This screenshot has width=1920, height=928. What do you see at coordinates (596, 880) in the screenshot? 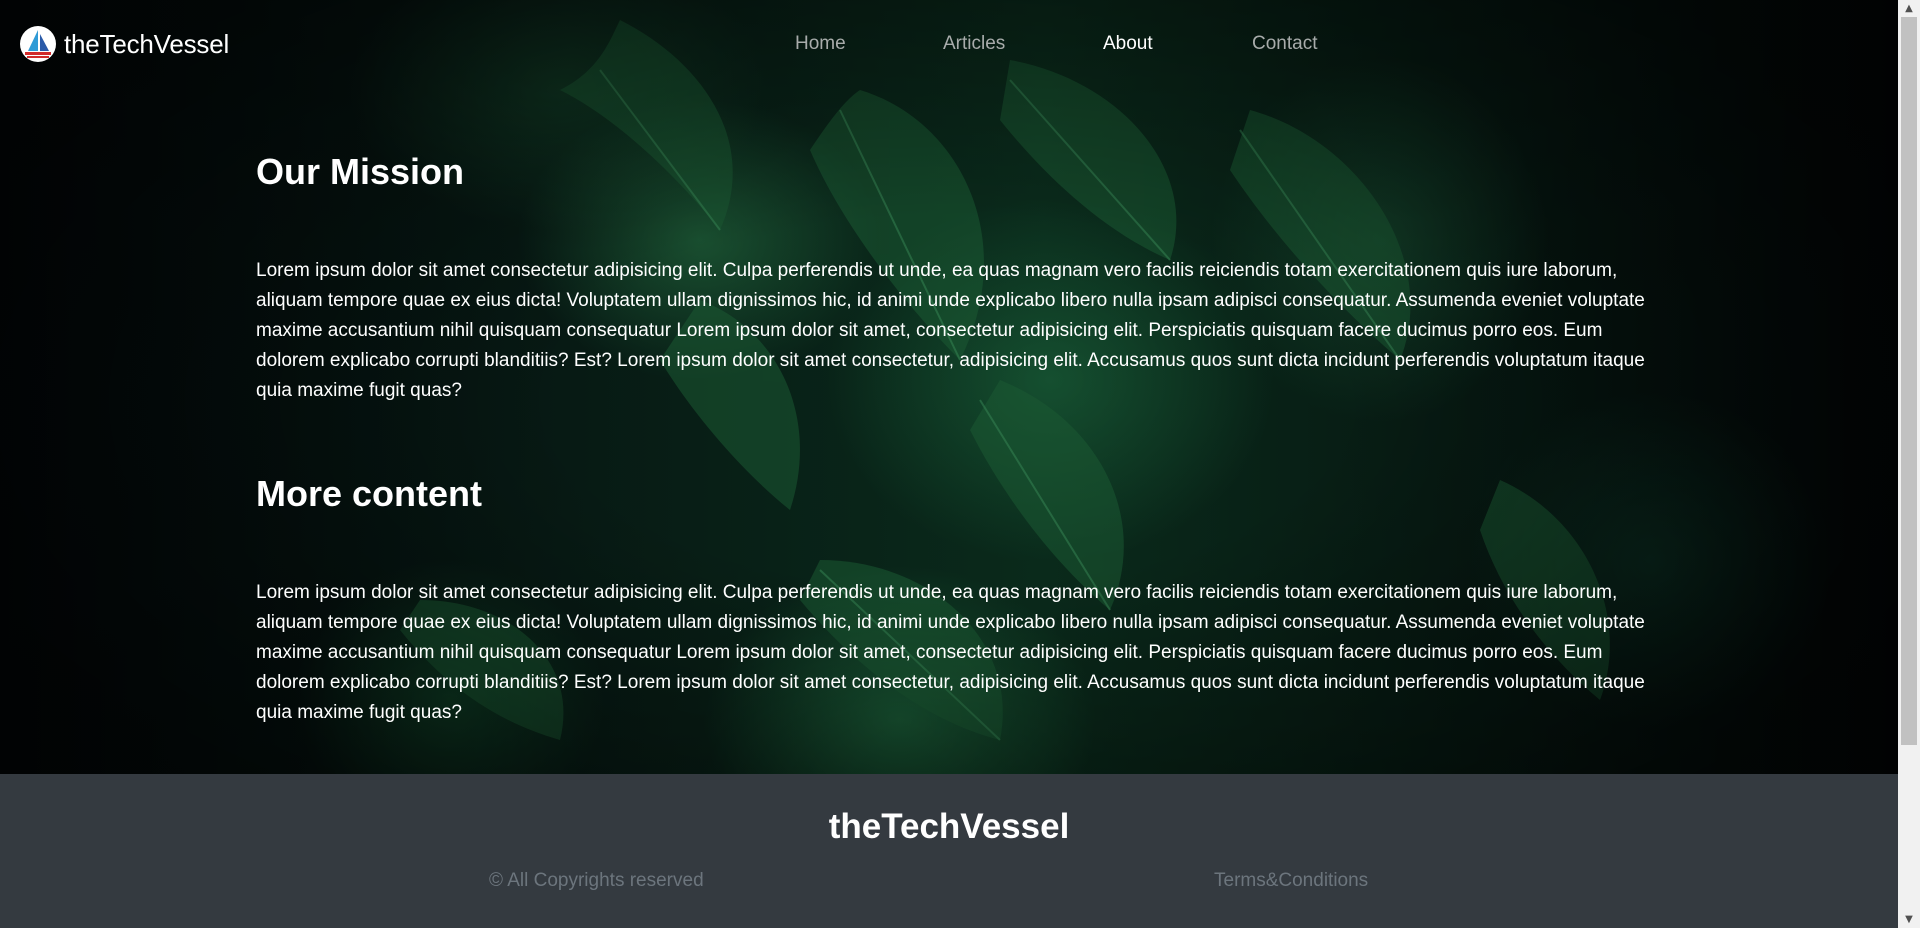
I see `footer-copyright: © All Copyrights reserved` at bounding box center [596, 880].